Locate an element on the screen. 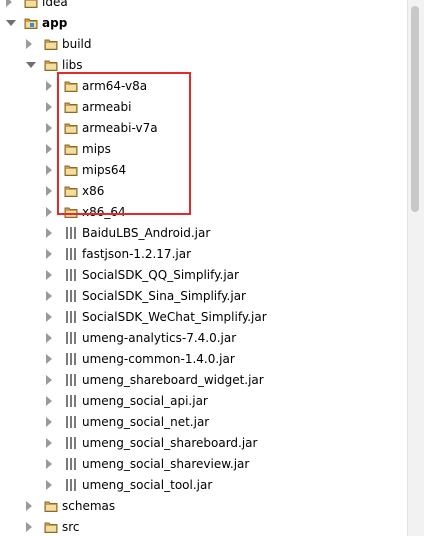 Image resolution: width=424 pixels, height=536 pixels. tree-node-umeng-shareboard-widget-jar: umeng_shareboard_widget.jar is located at coordinates (204, 380).